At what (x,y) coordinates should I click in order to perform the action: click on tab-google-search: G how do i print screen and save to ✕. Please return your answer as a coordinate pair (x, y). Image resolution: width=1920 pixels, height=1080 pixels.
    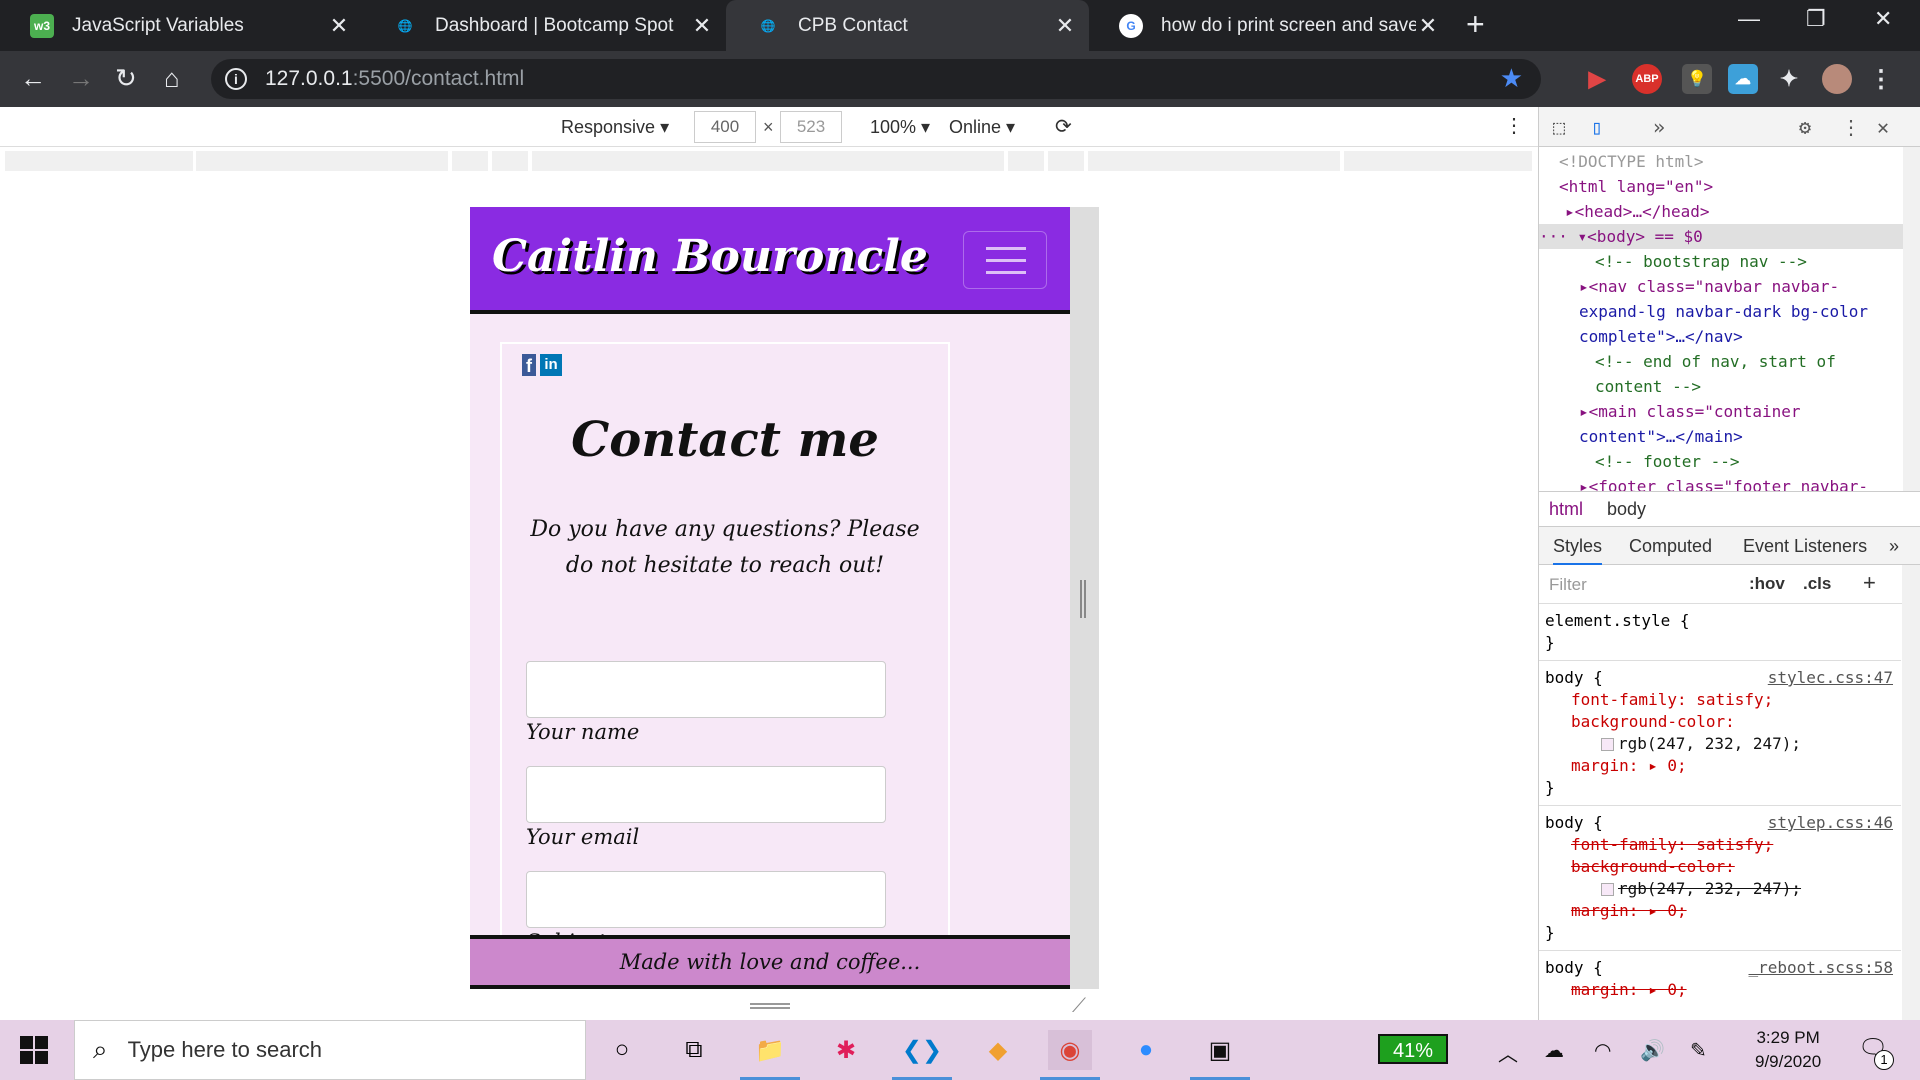
    Looking at the image, I should click on (1270, 25).